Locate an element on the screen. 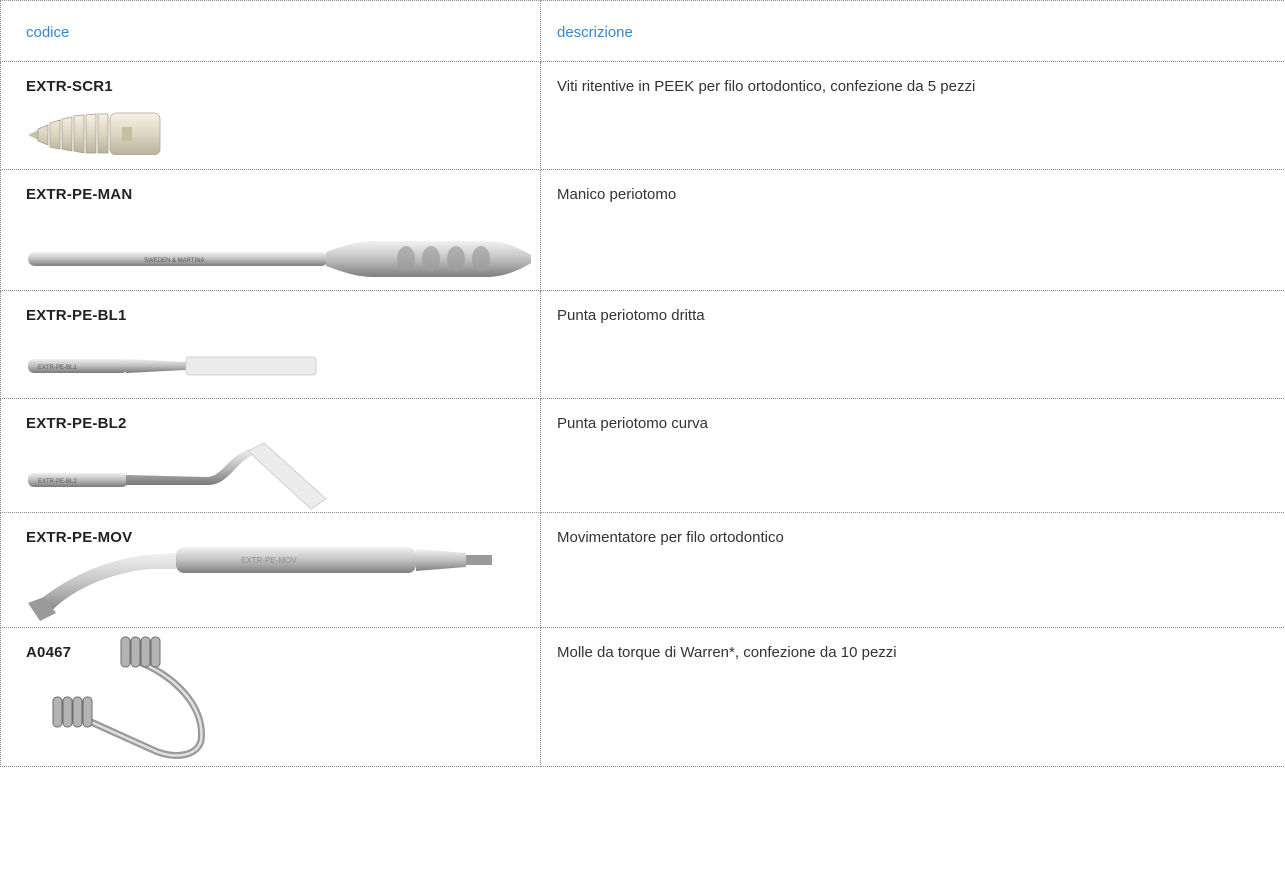 This screenshot has height=870, width=1285. engraving-label: SWEDEN & MARTINA is located at coordinates (174, 261).